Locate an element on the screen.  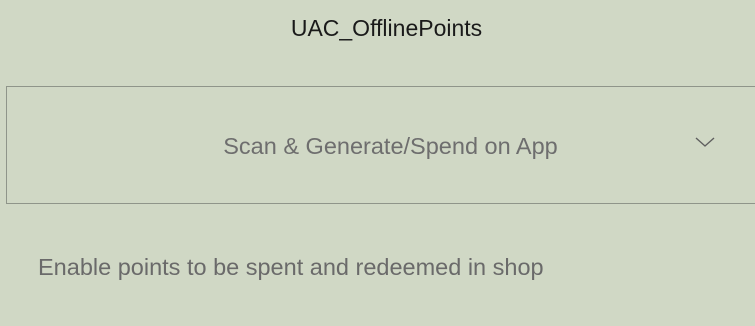
selected-value: Scan & Generate/Spend on App is located at coordinates (390, 146).